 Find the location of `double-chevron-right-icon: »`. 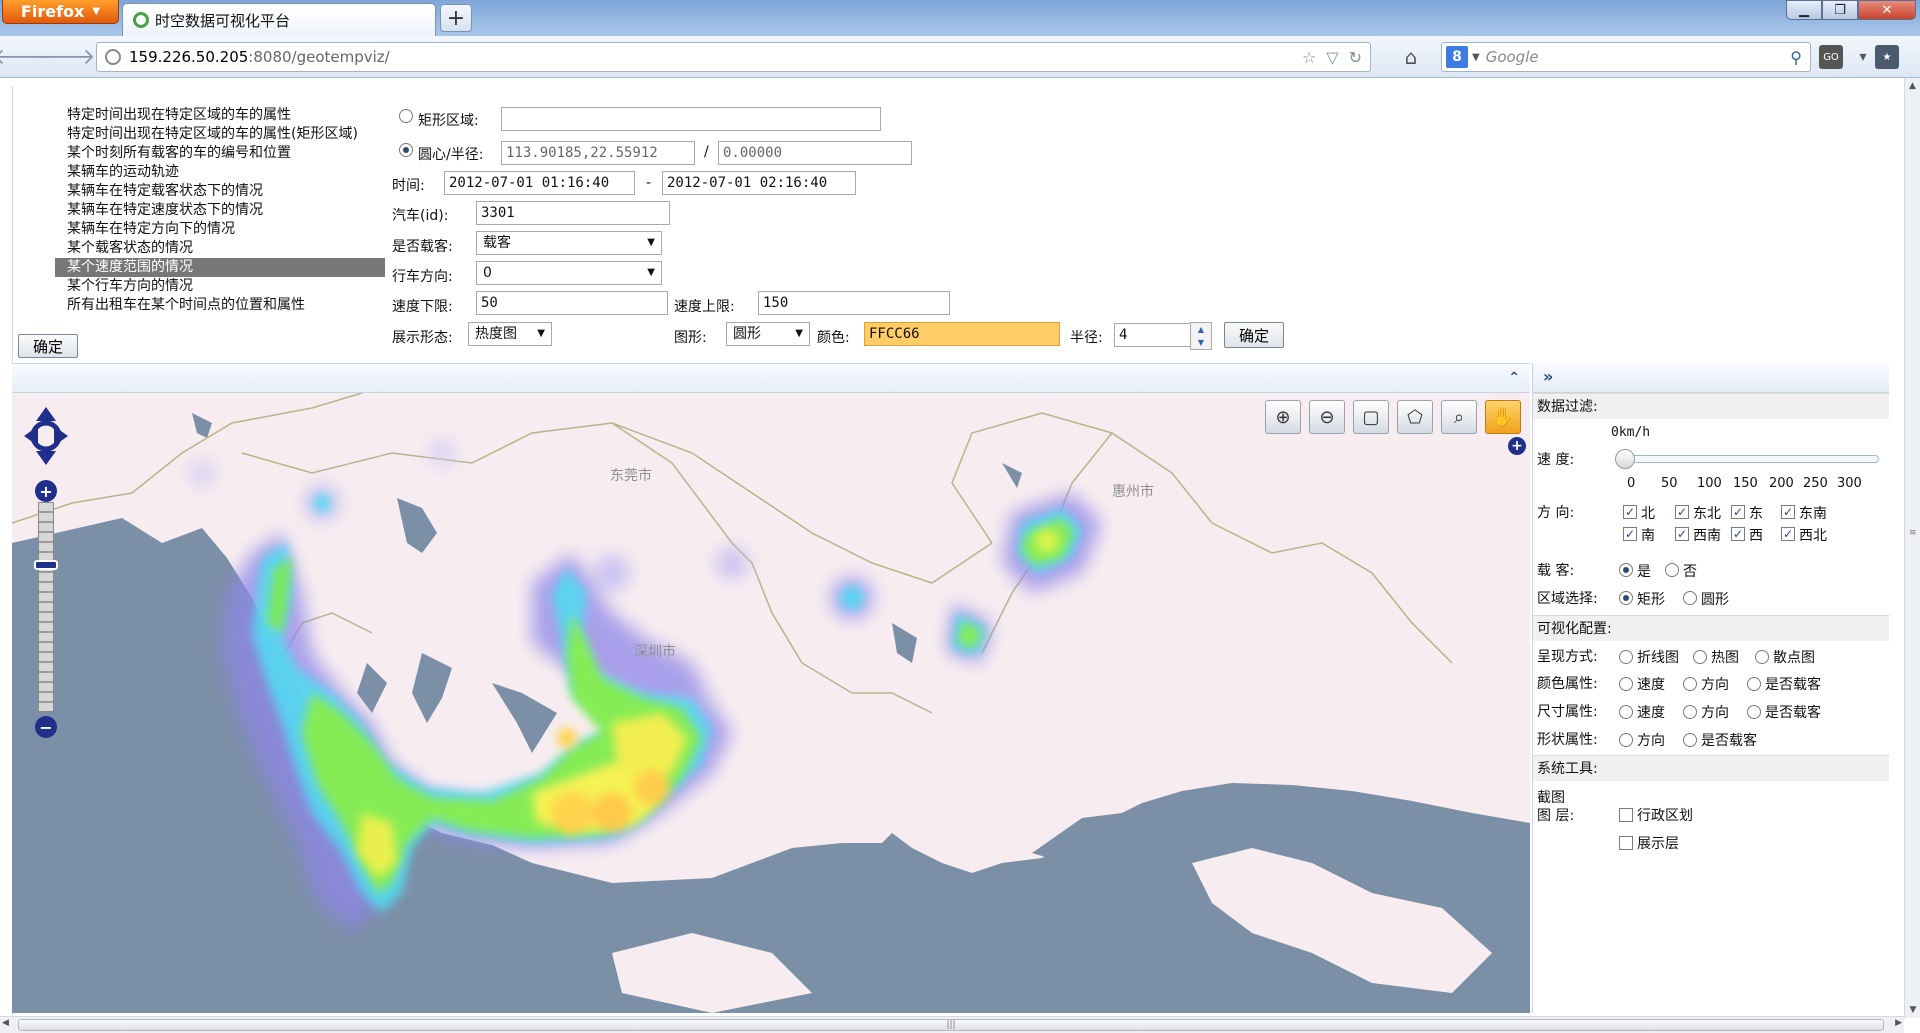

double-chevron-right-icon: » is located at coordinates (1548, 376).